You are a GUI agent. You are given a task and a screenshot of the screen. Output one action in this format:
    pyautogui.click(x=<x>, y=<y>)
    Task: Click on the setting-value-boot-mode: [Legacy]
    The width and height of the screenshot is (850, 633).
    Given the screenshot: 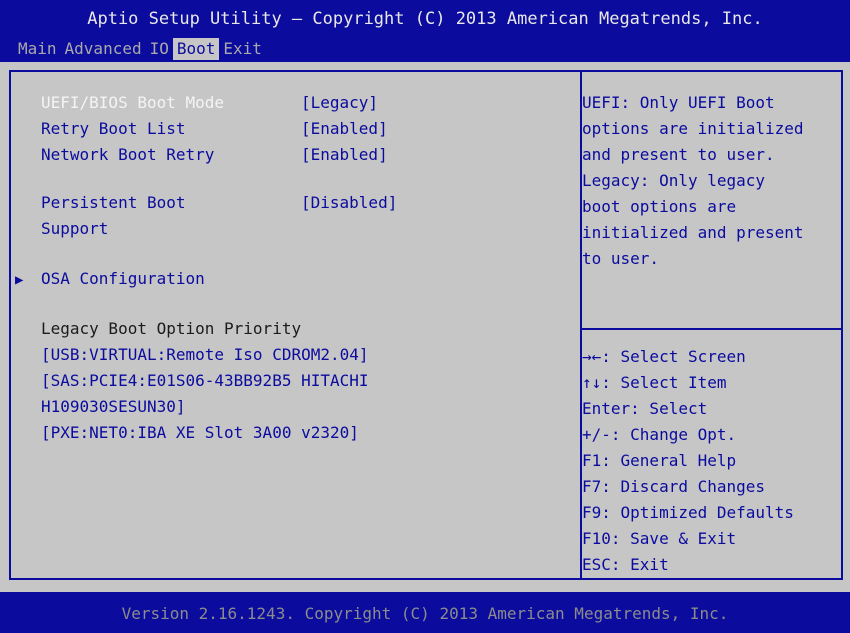 What is the action you would take?
    pyautogui.click(x=339, y=103)
    